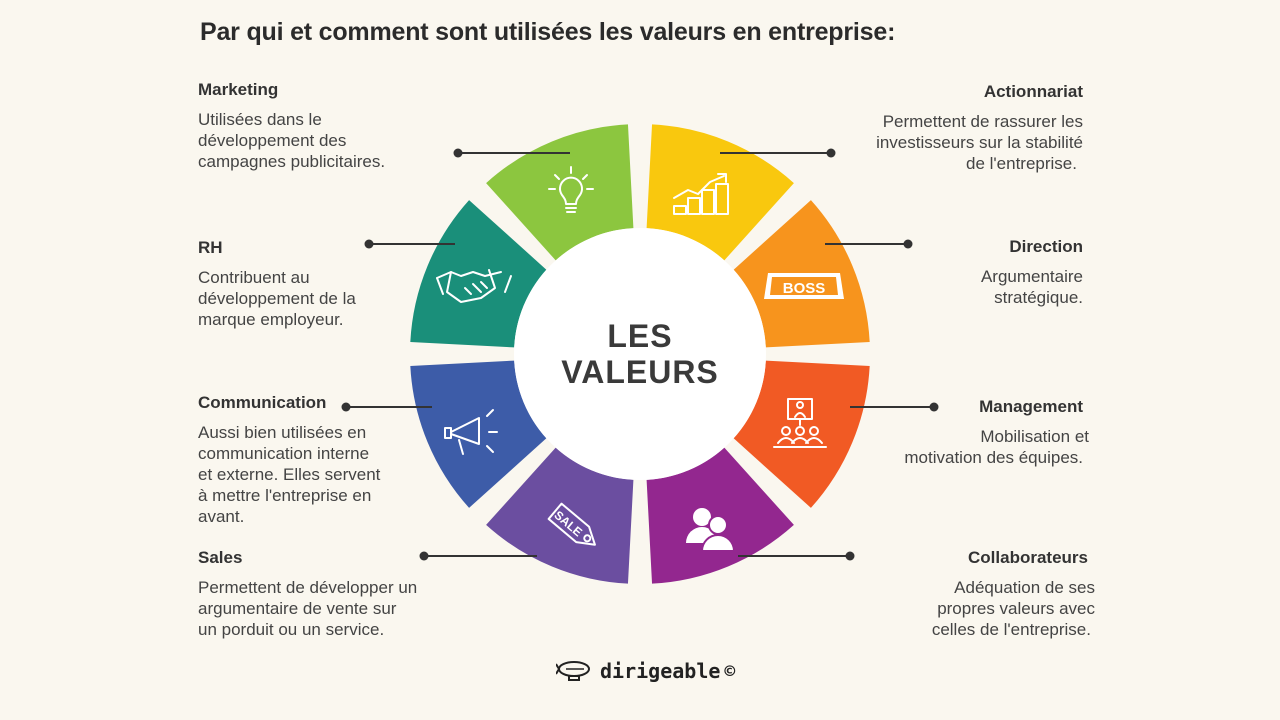 This screenshot has height=720, width=1280. What do you see at coordinates (982, 121) in the screenshot?
I see `actionnariat-desc-line: Permettent de rassurer les` at bounding box center [982, 121].